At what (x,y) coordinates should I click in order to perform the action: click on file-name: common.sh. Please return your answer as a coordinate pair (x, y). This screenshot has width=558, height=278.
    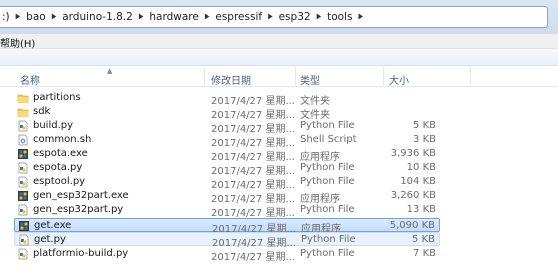
    Looking at the image, I should click on (62, 139).